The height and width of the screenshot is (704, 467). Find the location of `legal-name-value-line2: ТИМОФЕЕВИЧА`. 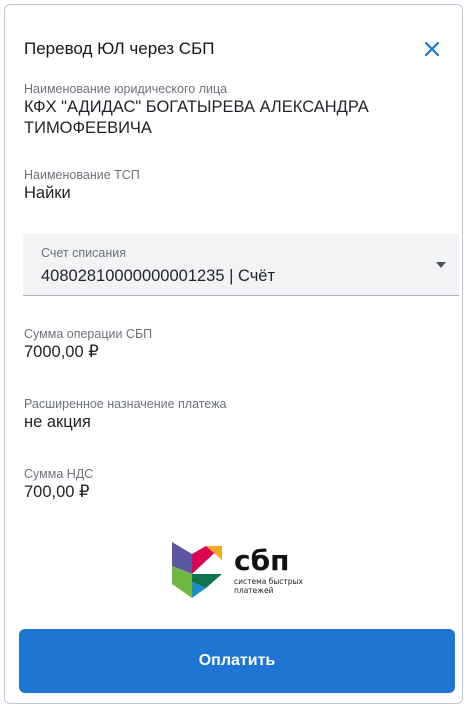

legal-name-value-line2: ТИМОФЕЕВИЧА is located at coordinates (88, 128).